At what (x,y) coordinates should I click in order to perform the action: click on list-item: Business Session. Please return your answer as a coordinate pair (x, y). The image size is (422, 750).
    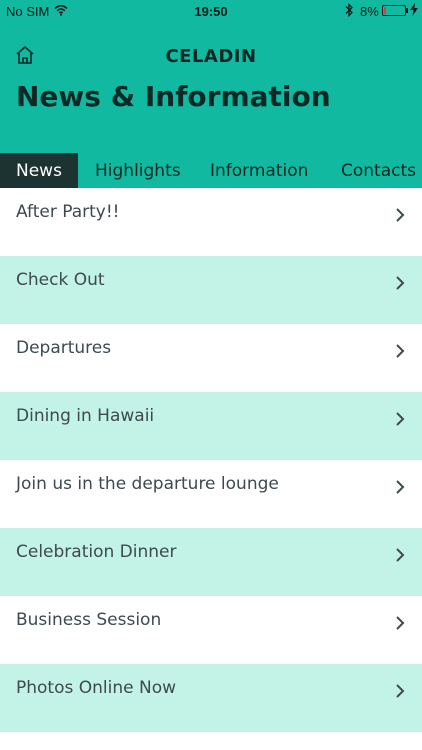
    Looking at the image, I should click on (211, 630).